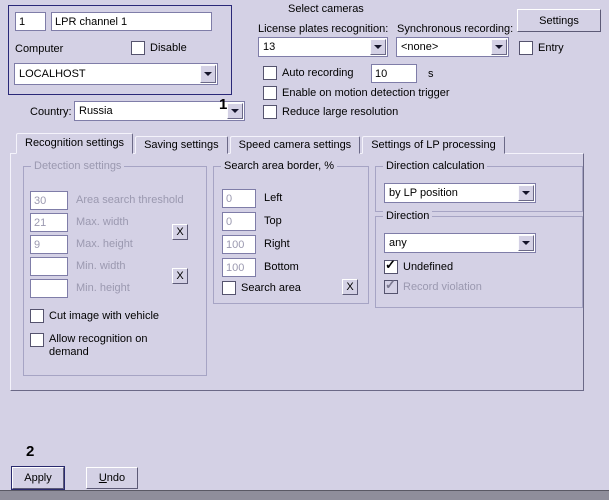 The height and width of the screenshot is (500, 609). I want to click on auto-recording-checkbox-box, so click(270, 73).